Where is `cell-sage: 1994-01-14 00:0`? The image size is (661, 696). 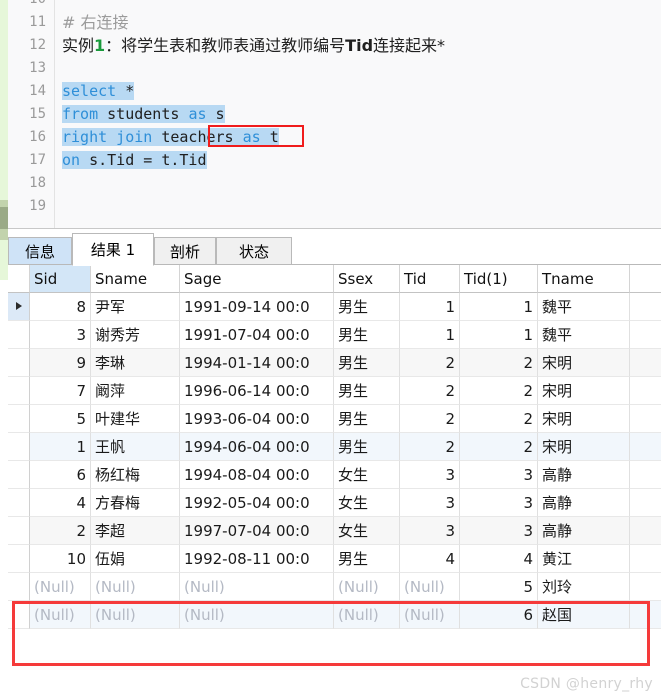
cell-sage: 1994-01-14 00:0 is located at coordinates (257, 363).